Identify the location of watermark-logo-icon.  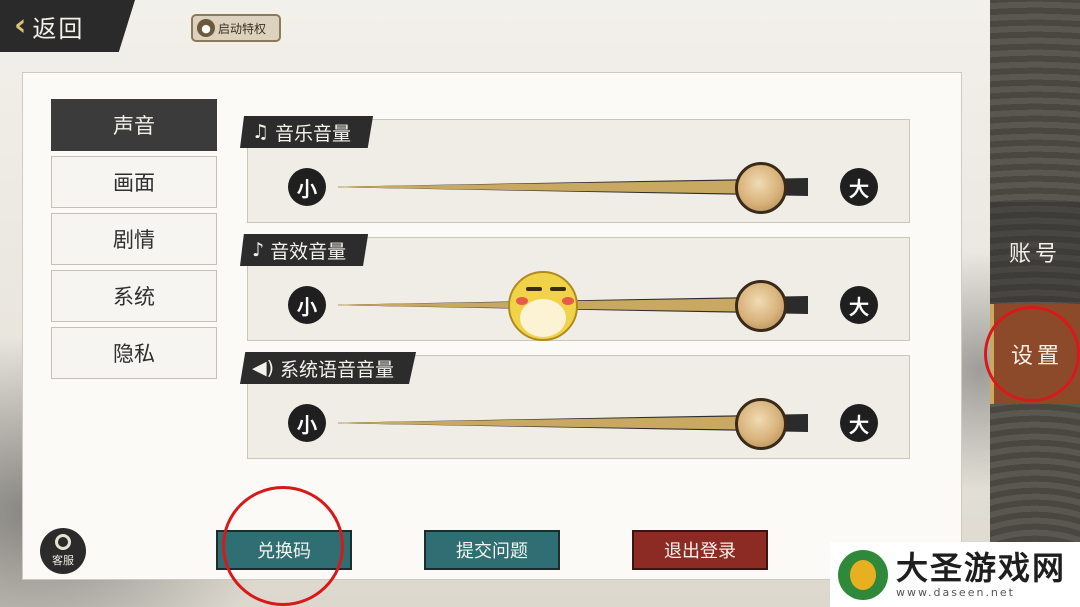
(863, 574).